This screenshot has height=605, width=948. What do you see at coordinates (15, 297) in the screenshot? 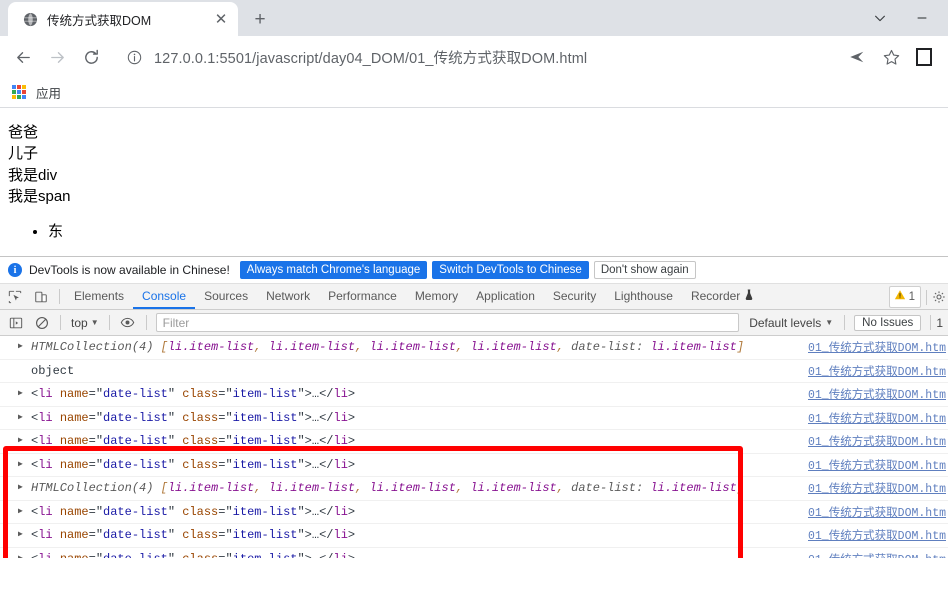
I see `inspect-element-icon` at bounding box center [15, 297].